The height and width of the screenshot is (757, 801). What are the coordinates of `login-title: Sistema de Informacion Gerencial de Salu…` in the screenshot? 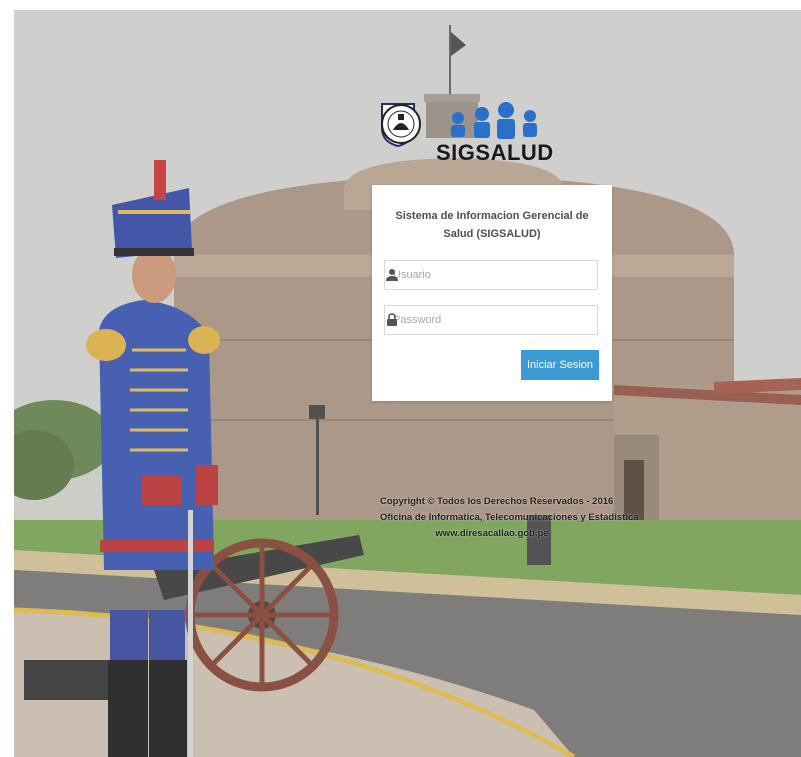 It's located at (492, 225).